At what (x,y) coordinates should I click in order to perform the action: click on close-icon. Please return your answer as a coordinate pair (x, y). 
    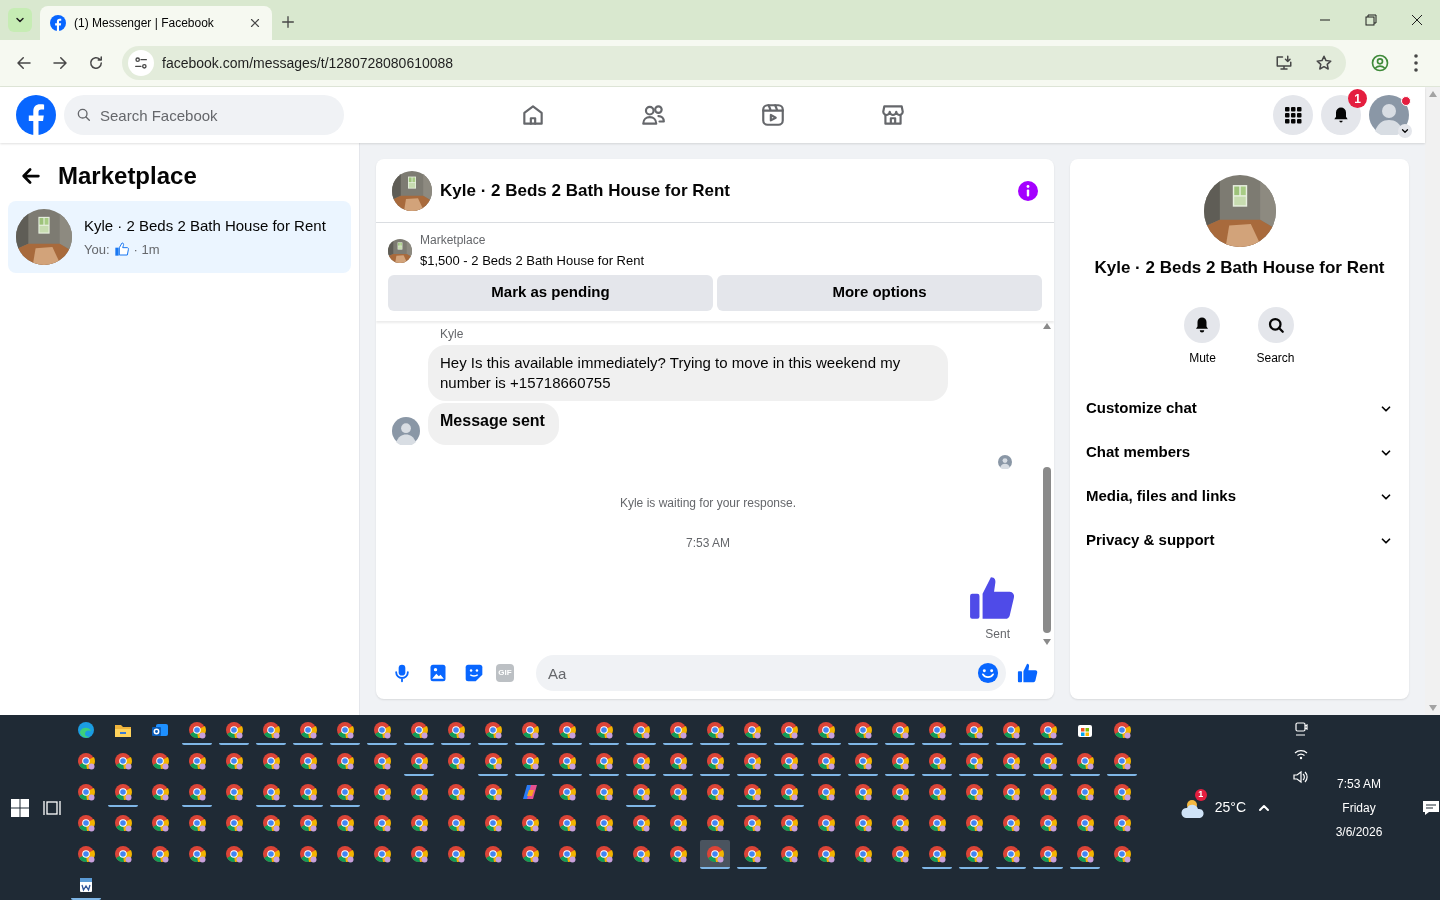
    Looking at the image, I should click on (255, 23).